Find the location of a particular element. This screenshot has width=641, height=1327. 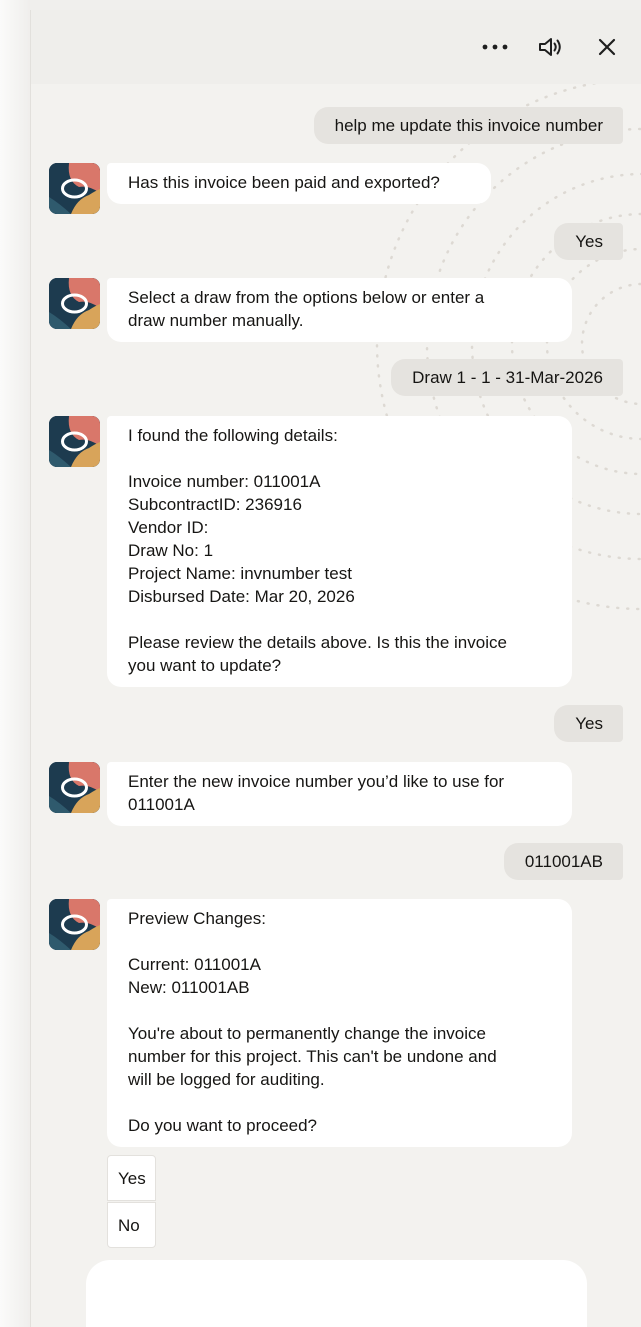

message-line: SubcontractID: 236916 is located at coordinates (215, 504).